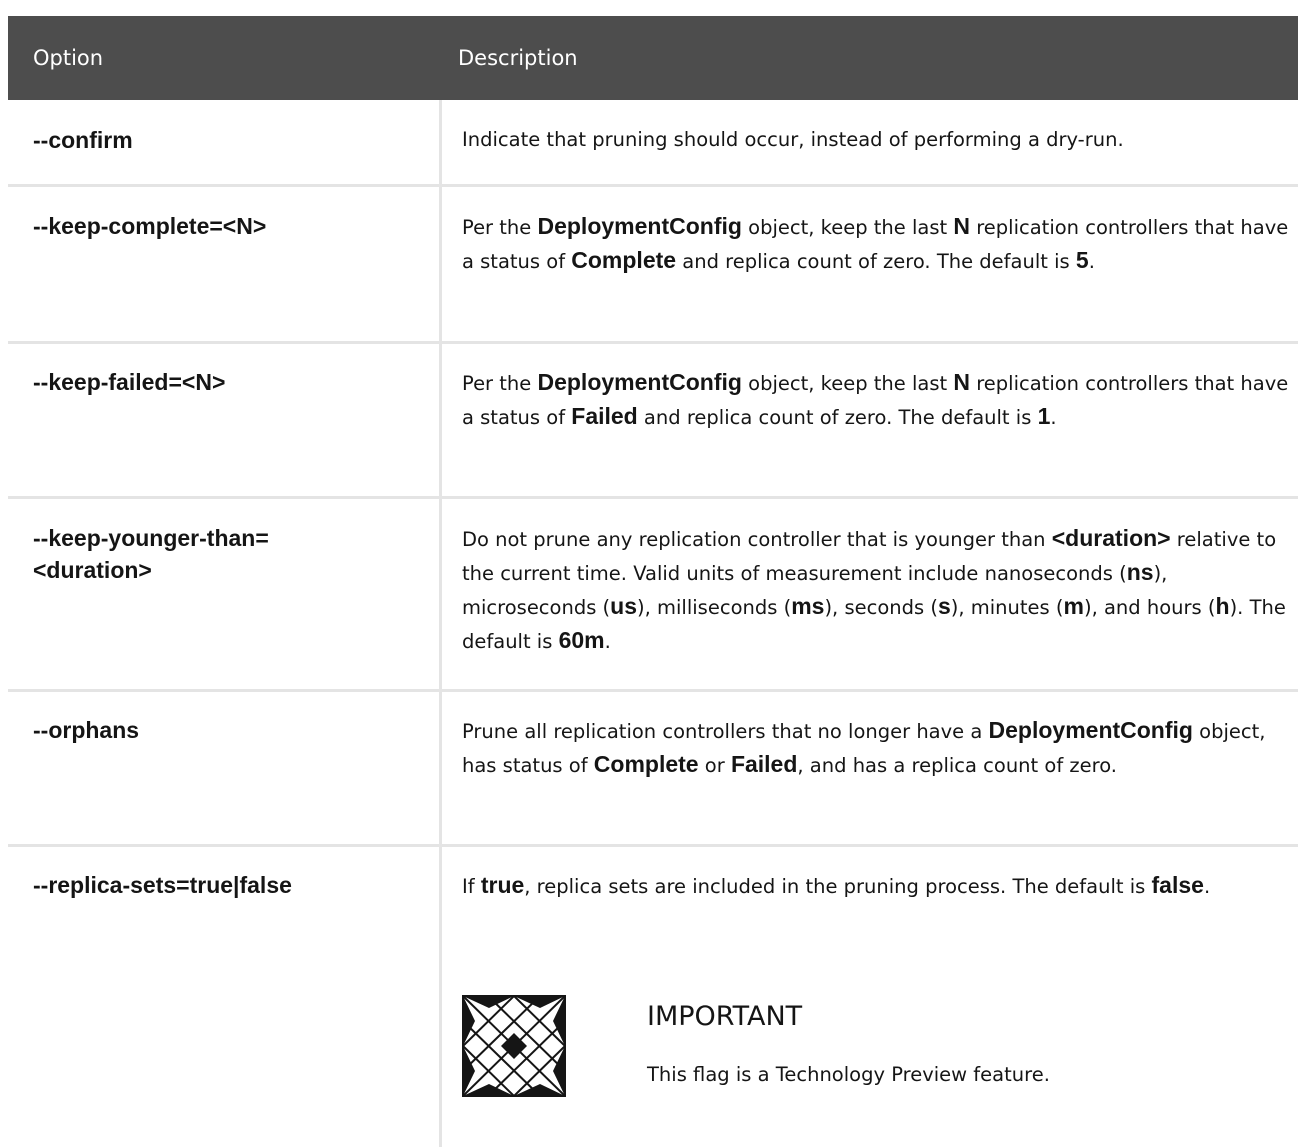 This screenshot has height=1147, width=1298. What do you see at coordinates (1222, 606) in the screenshot?
I see `bold-term: h` at bounding box center [1222, 606].